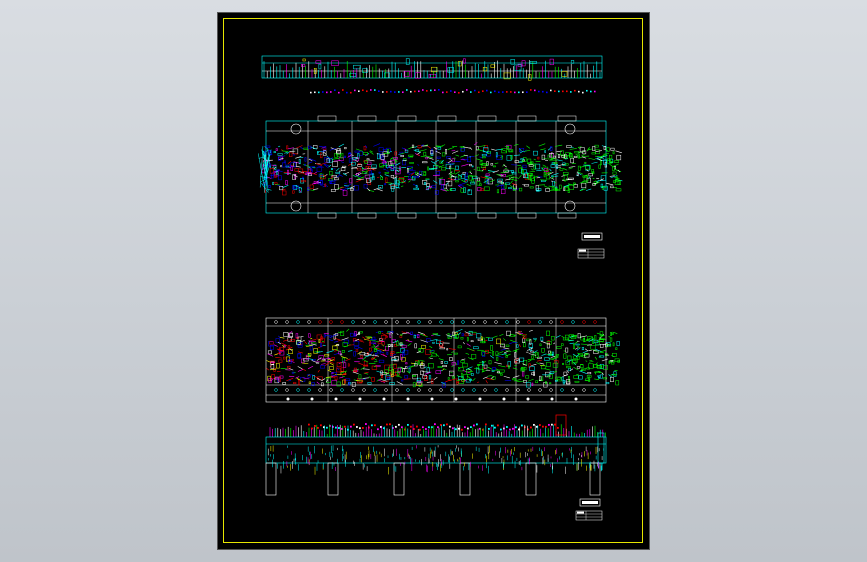 Image resolution: width=867 pixels, height=562 pixels. I want to click on plan-view-lower, so click(442, 360).